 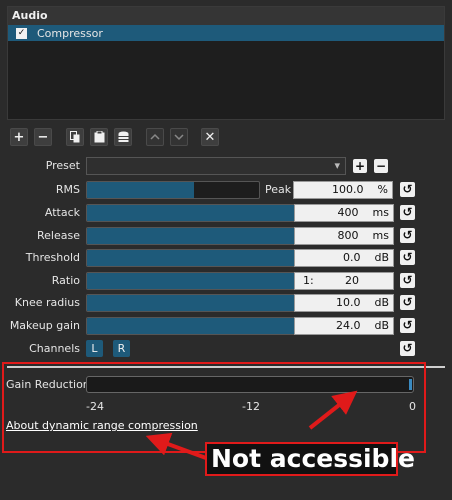 I want to click on delete-preset-button: −, so click(x=381, y=166).